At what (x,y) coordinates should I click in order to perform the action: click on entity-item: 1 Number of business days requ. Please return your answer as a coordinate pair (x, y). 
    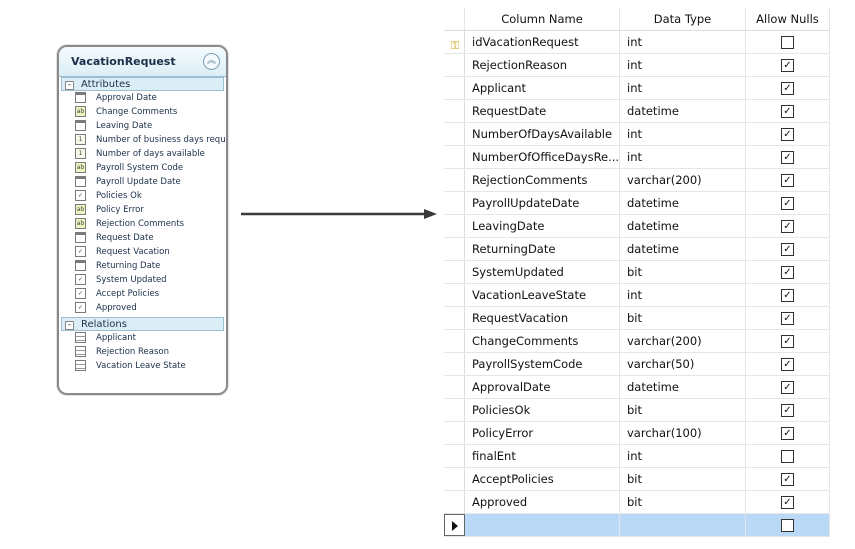
    Looking at the image, I should click on (149, 140).